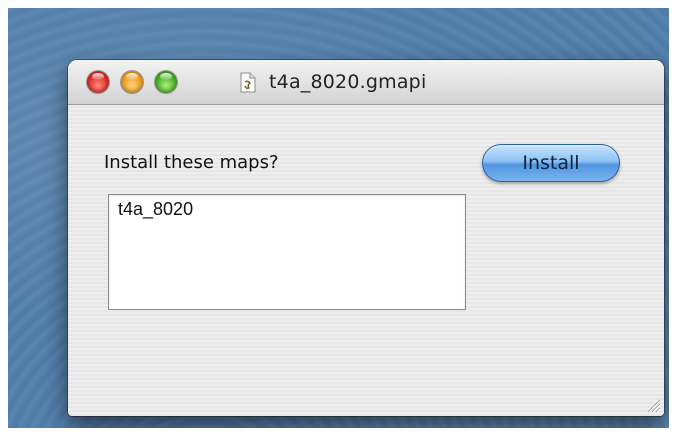 This screenshot has width=677, height=436. What do you see at coordinates (98, 82) in the screenshot?
I see `close-window-button` at bounding box center [98, 82].